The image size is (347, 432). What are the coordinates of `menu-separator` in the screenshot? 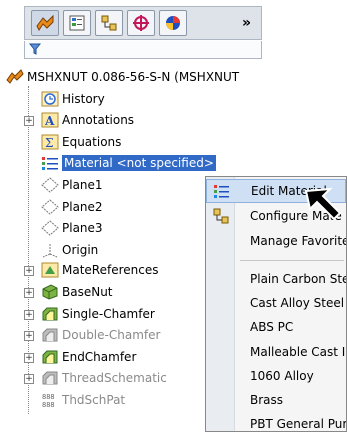 It's located at (292, 260).